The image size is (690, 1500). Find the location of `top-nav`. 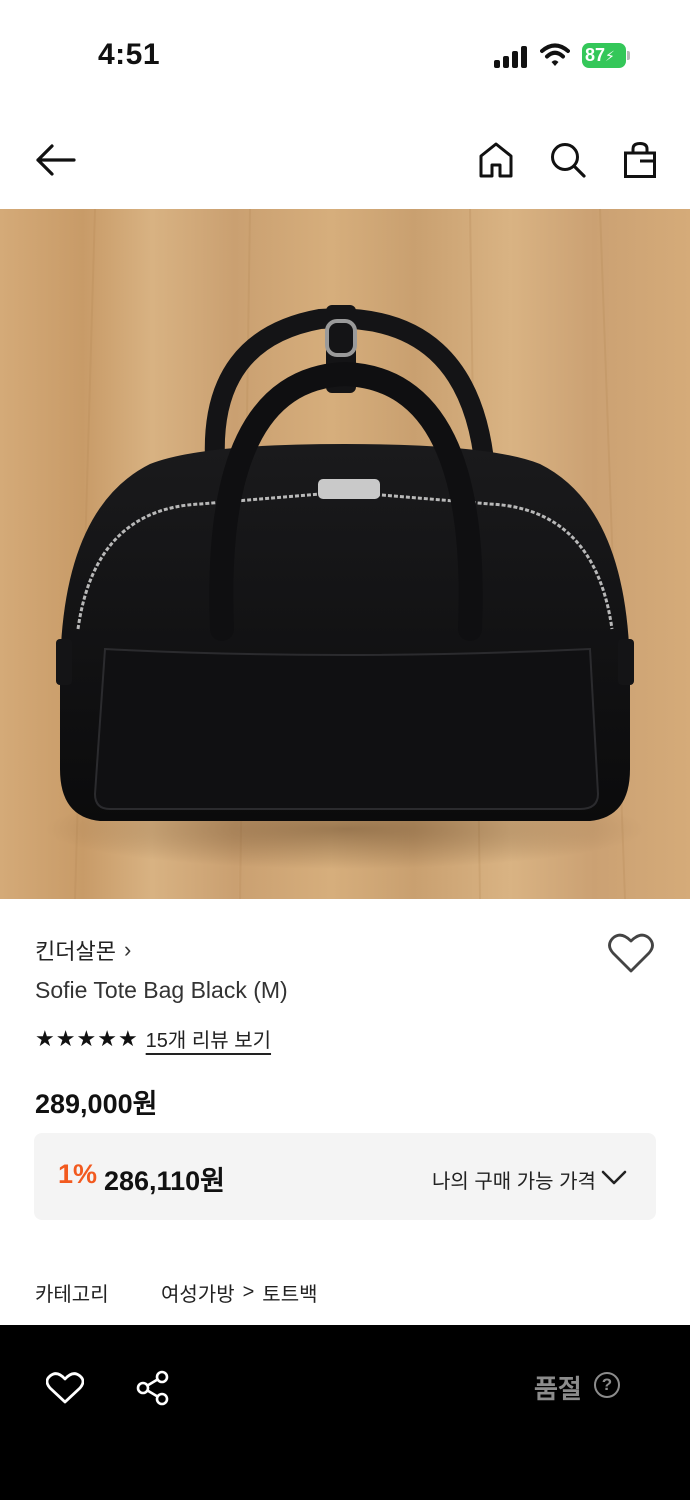

top-nav is located at coordinates (345, 160).